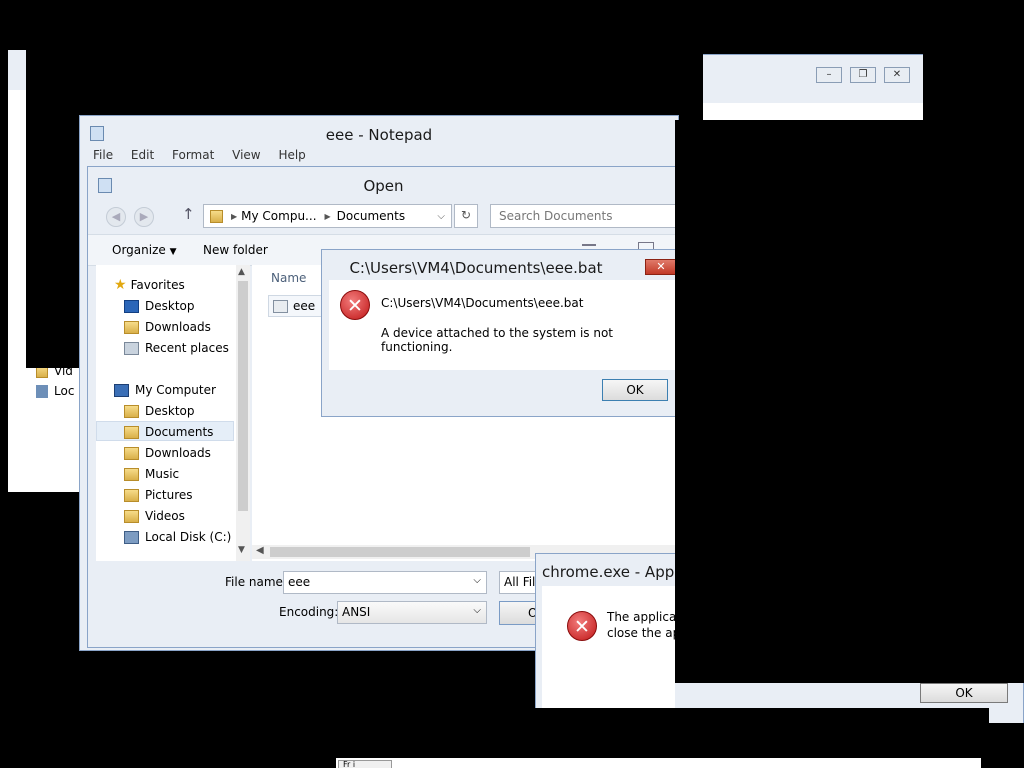  Describe the element at coordinates (616, 572) in the screenshot. I see `chrome-dialog-title: chrome.exe - Applic` at that location.